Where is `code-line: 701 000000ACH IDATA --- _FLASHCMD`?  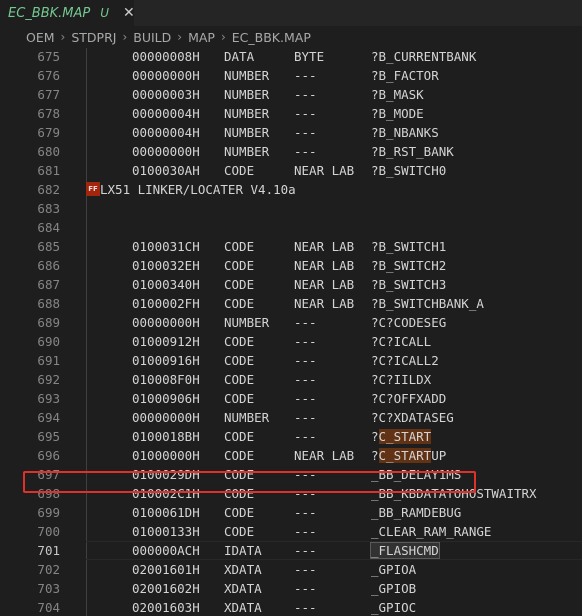
code-line: 701 000000ACH IDATA --- _FLASHCMD is located at coordinates (291, 550).